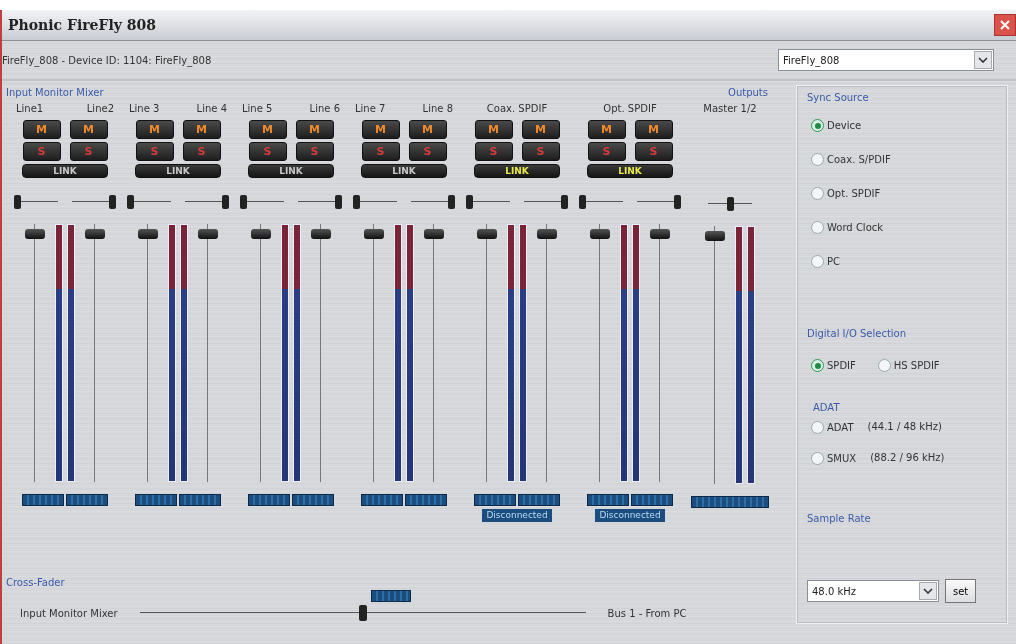  What do you see at coordinates (630, 515) in the screenshot?
I see `status-label: Disconnected` at bounding box center [630, 515].